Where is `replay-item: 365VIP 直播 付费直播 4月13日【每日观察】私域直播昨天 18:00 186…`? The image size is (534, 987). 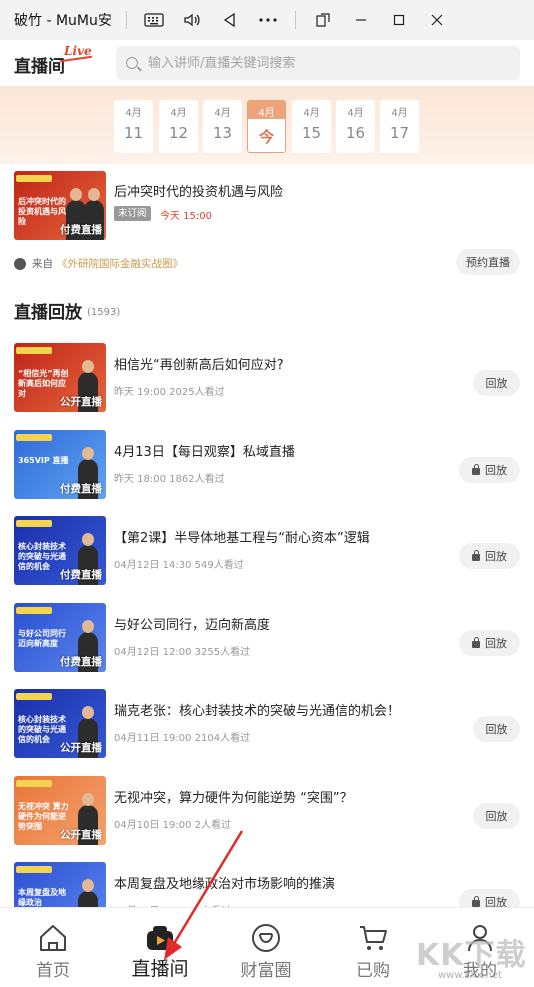
replay-item: 365VIP 直播 付费直播 4月13日【每日观察】私域直播昨天 18:00 186… is located at coordinates (267, 464).